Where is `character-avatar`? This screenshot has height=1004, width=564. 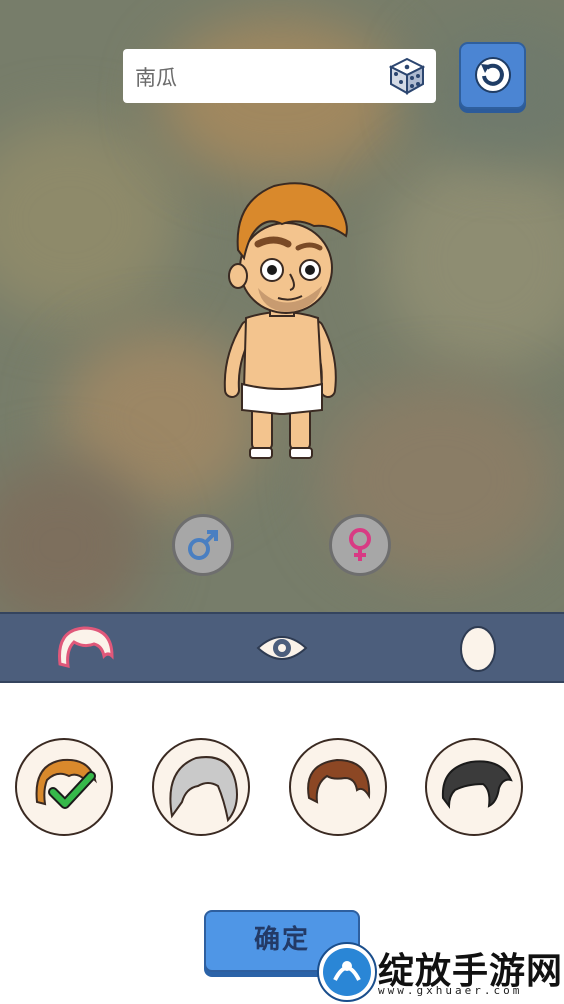
character-avatar is located at coordinates (285, 323).